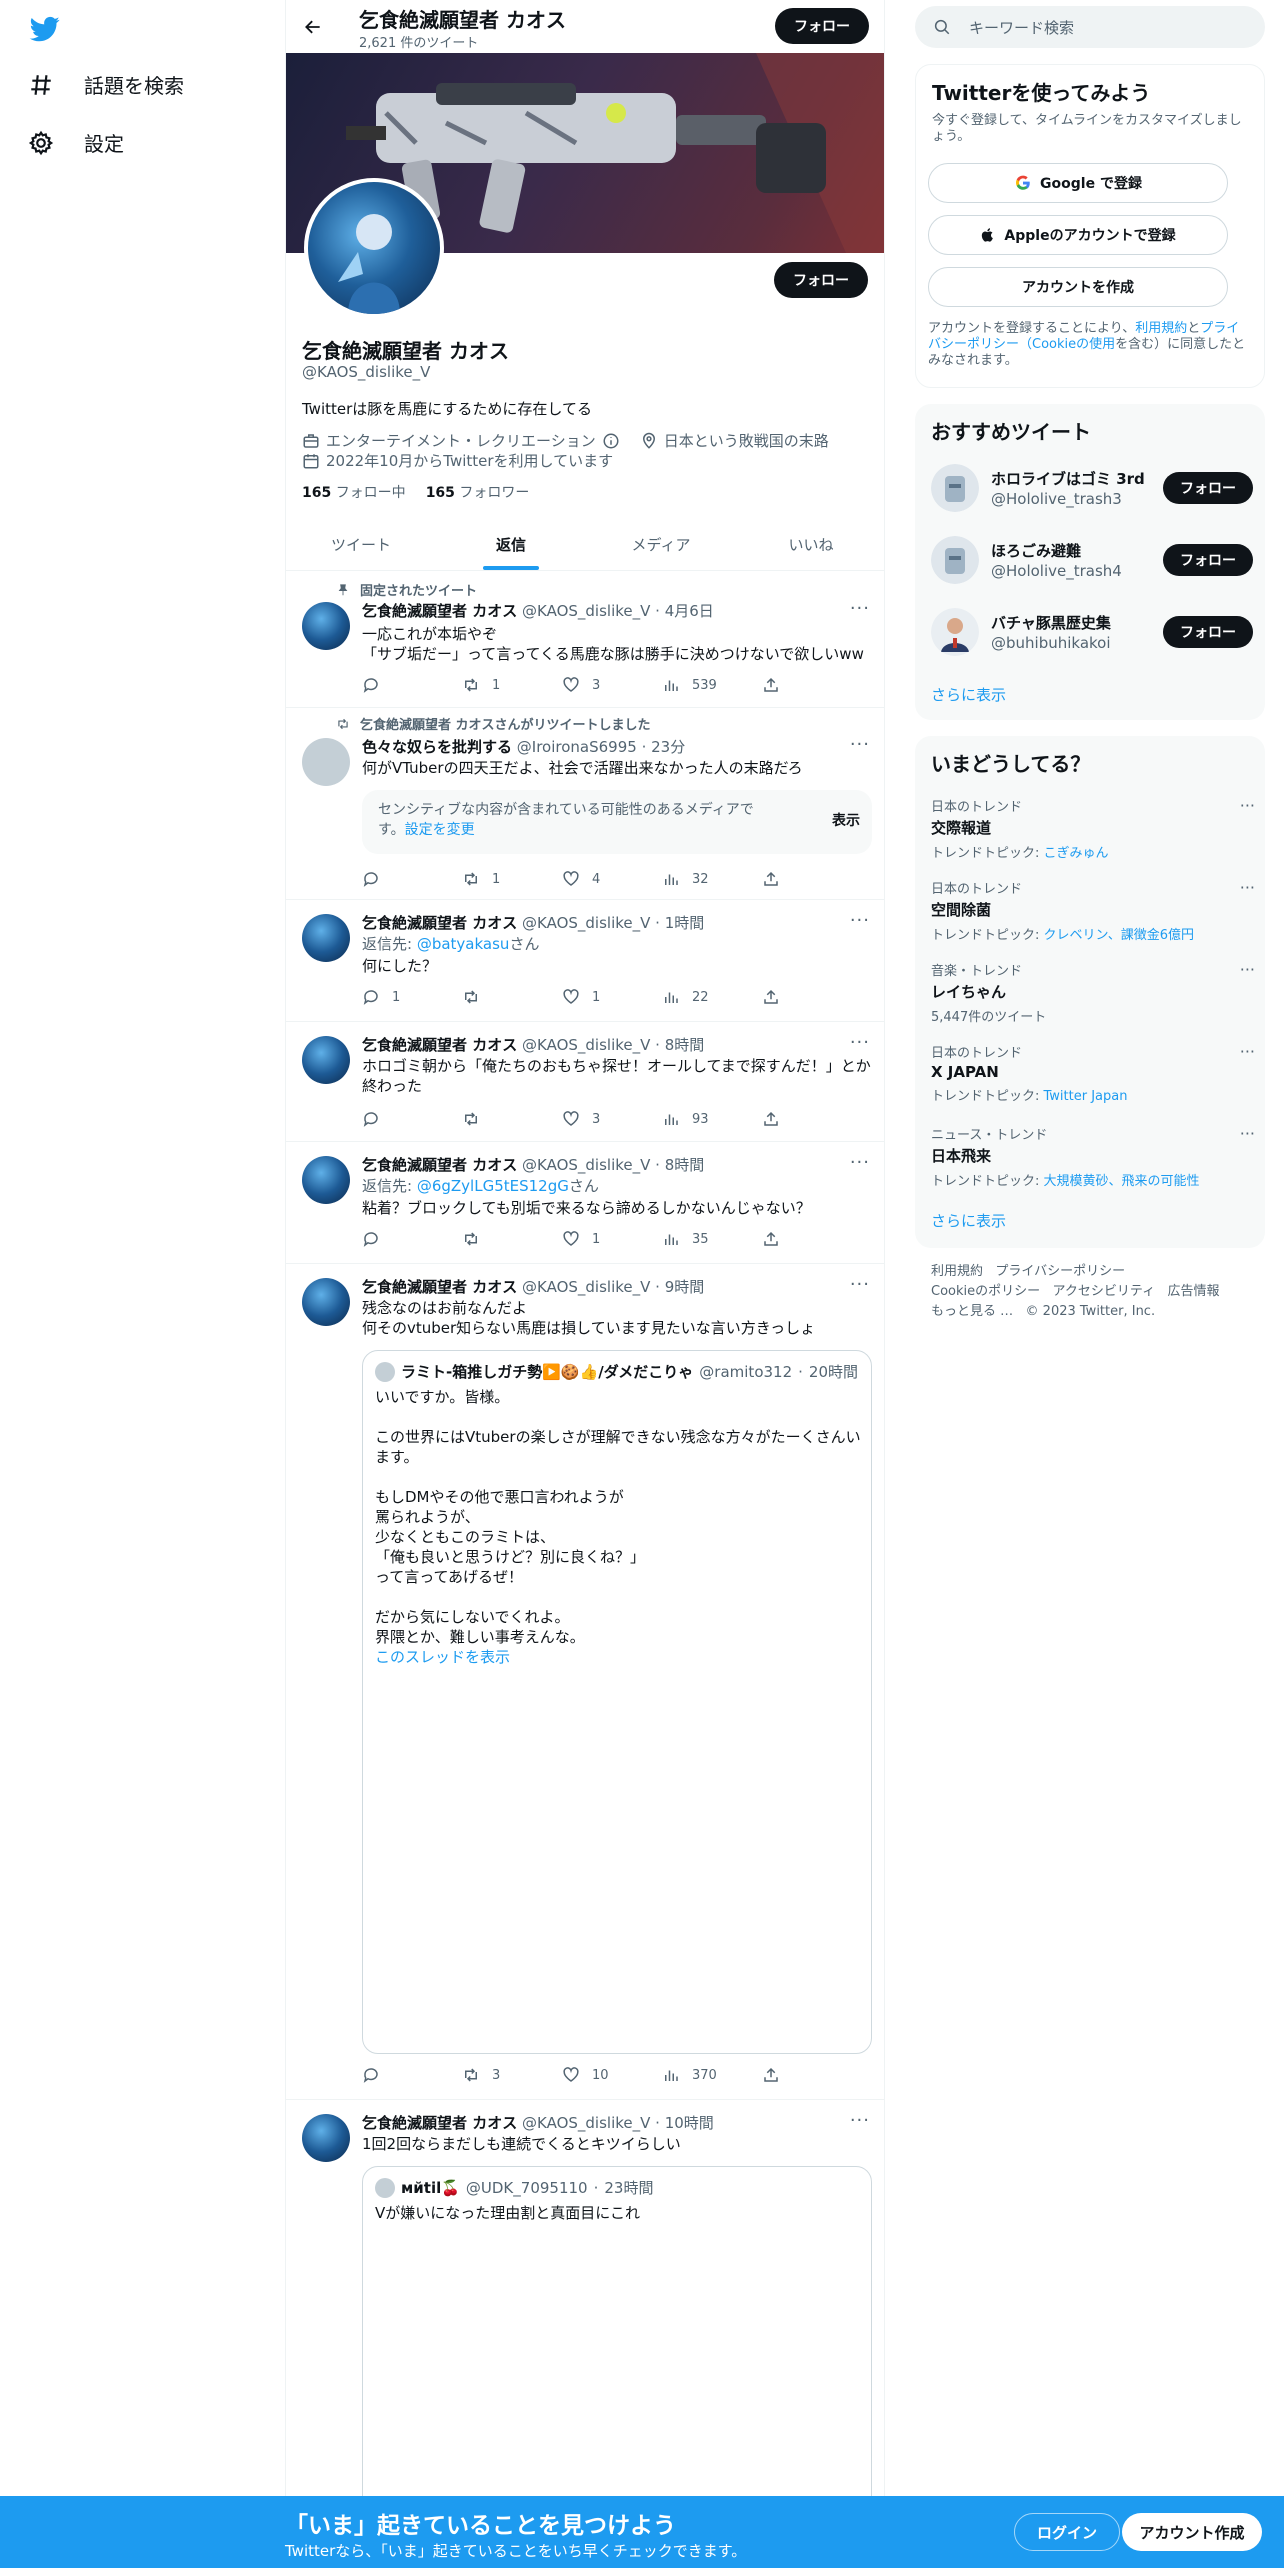 The height and width of the screenshot is (2568, 1284). Describe the element at coordinates (493, 1186) in the screenshot. I see `reply-to-link: @6gZylLG5tES12gG` at that location.